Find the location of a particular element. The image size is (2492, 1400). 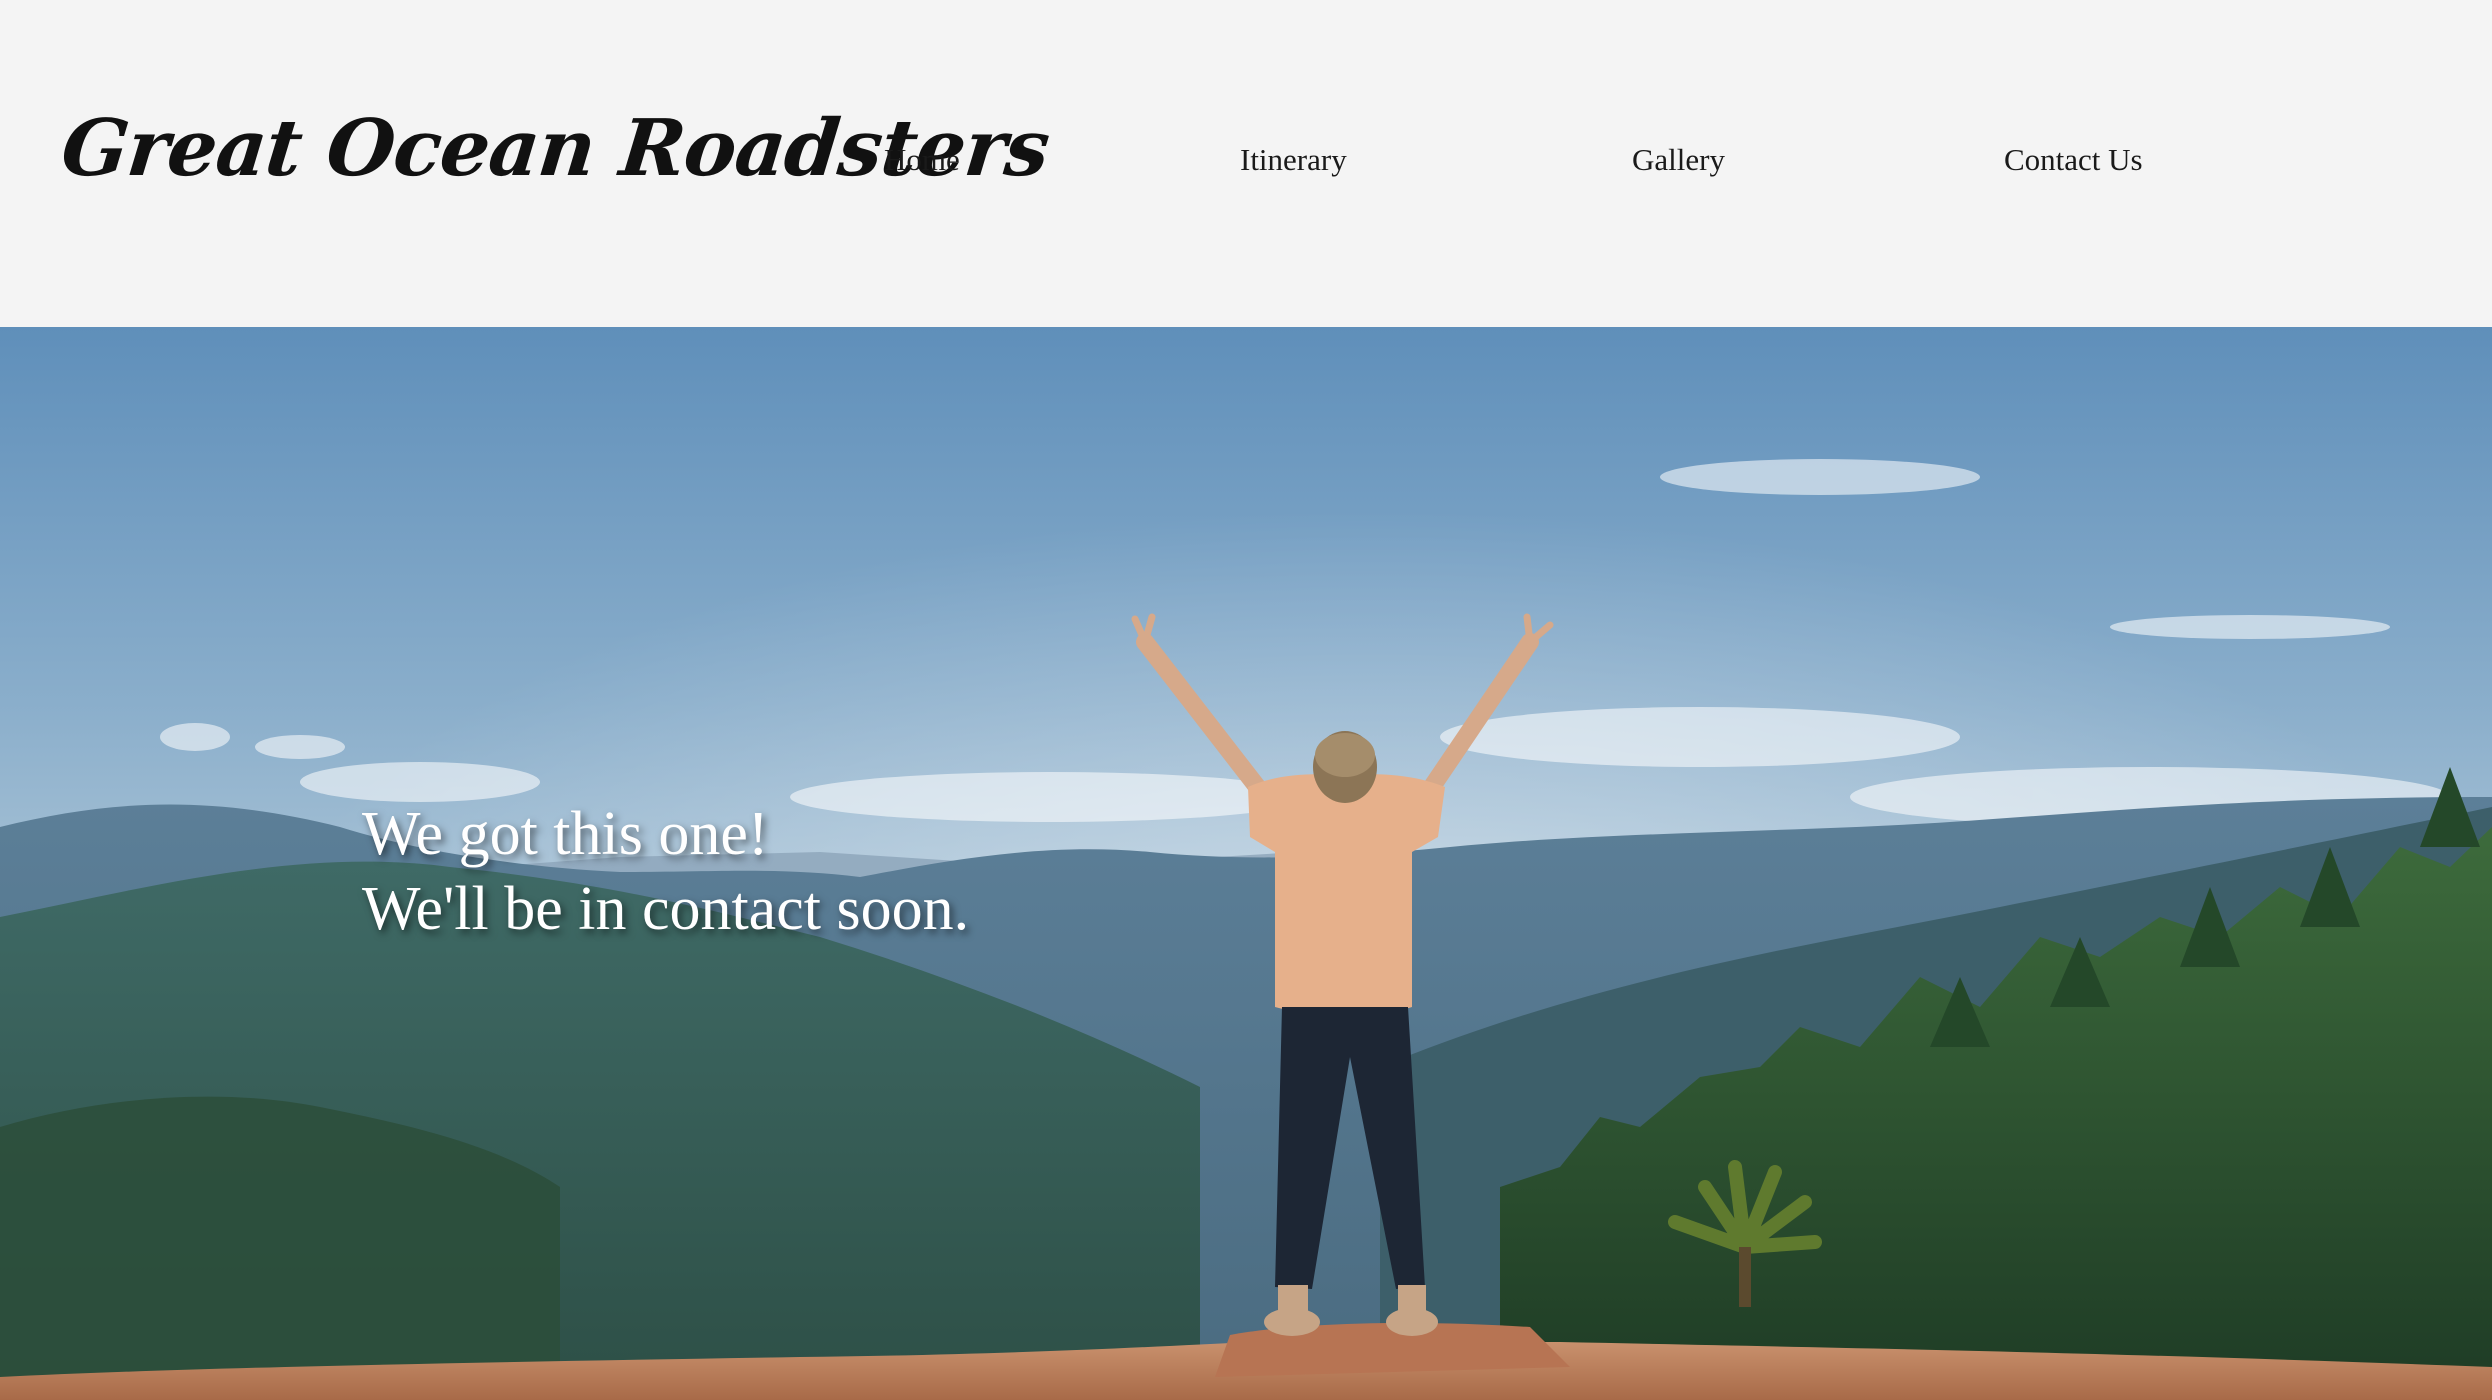

hero-line-1: We got this one! is located at coordinates (565, 834).